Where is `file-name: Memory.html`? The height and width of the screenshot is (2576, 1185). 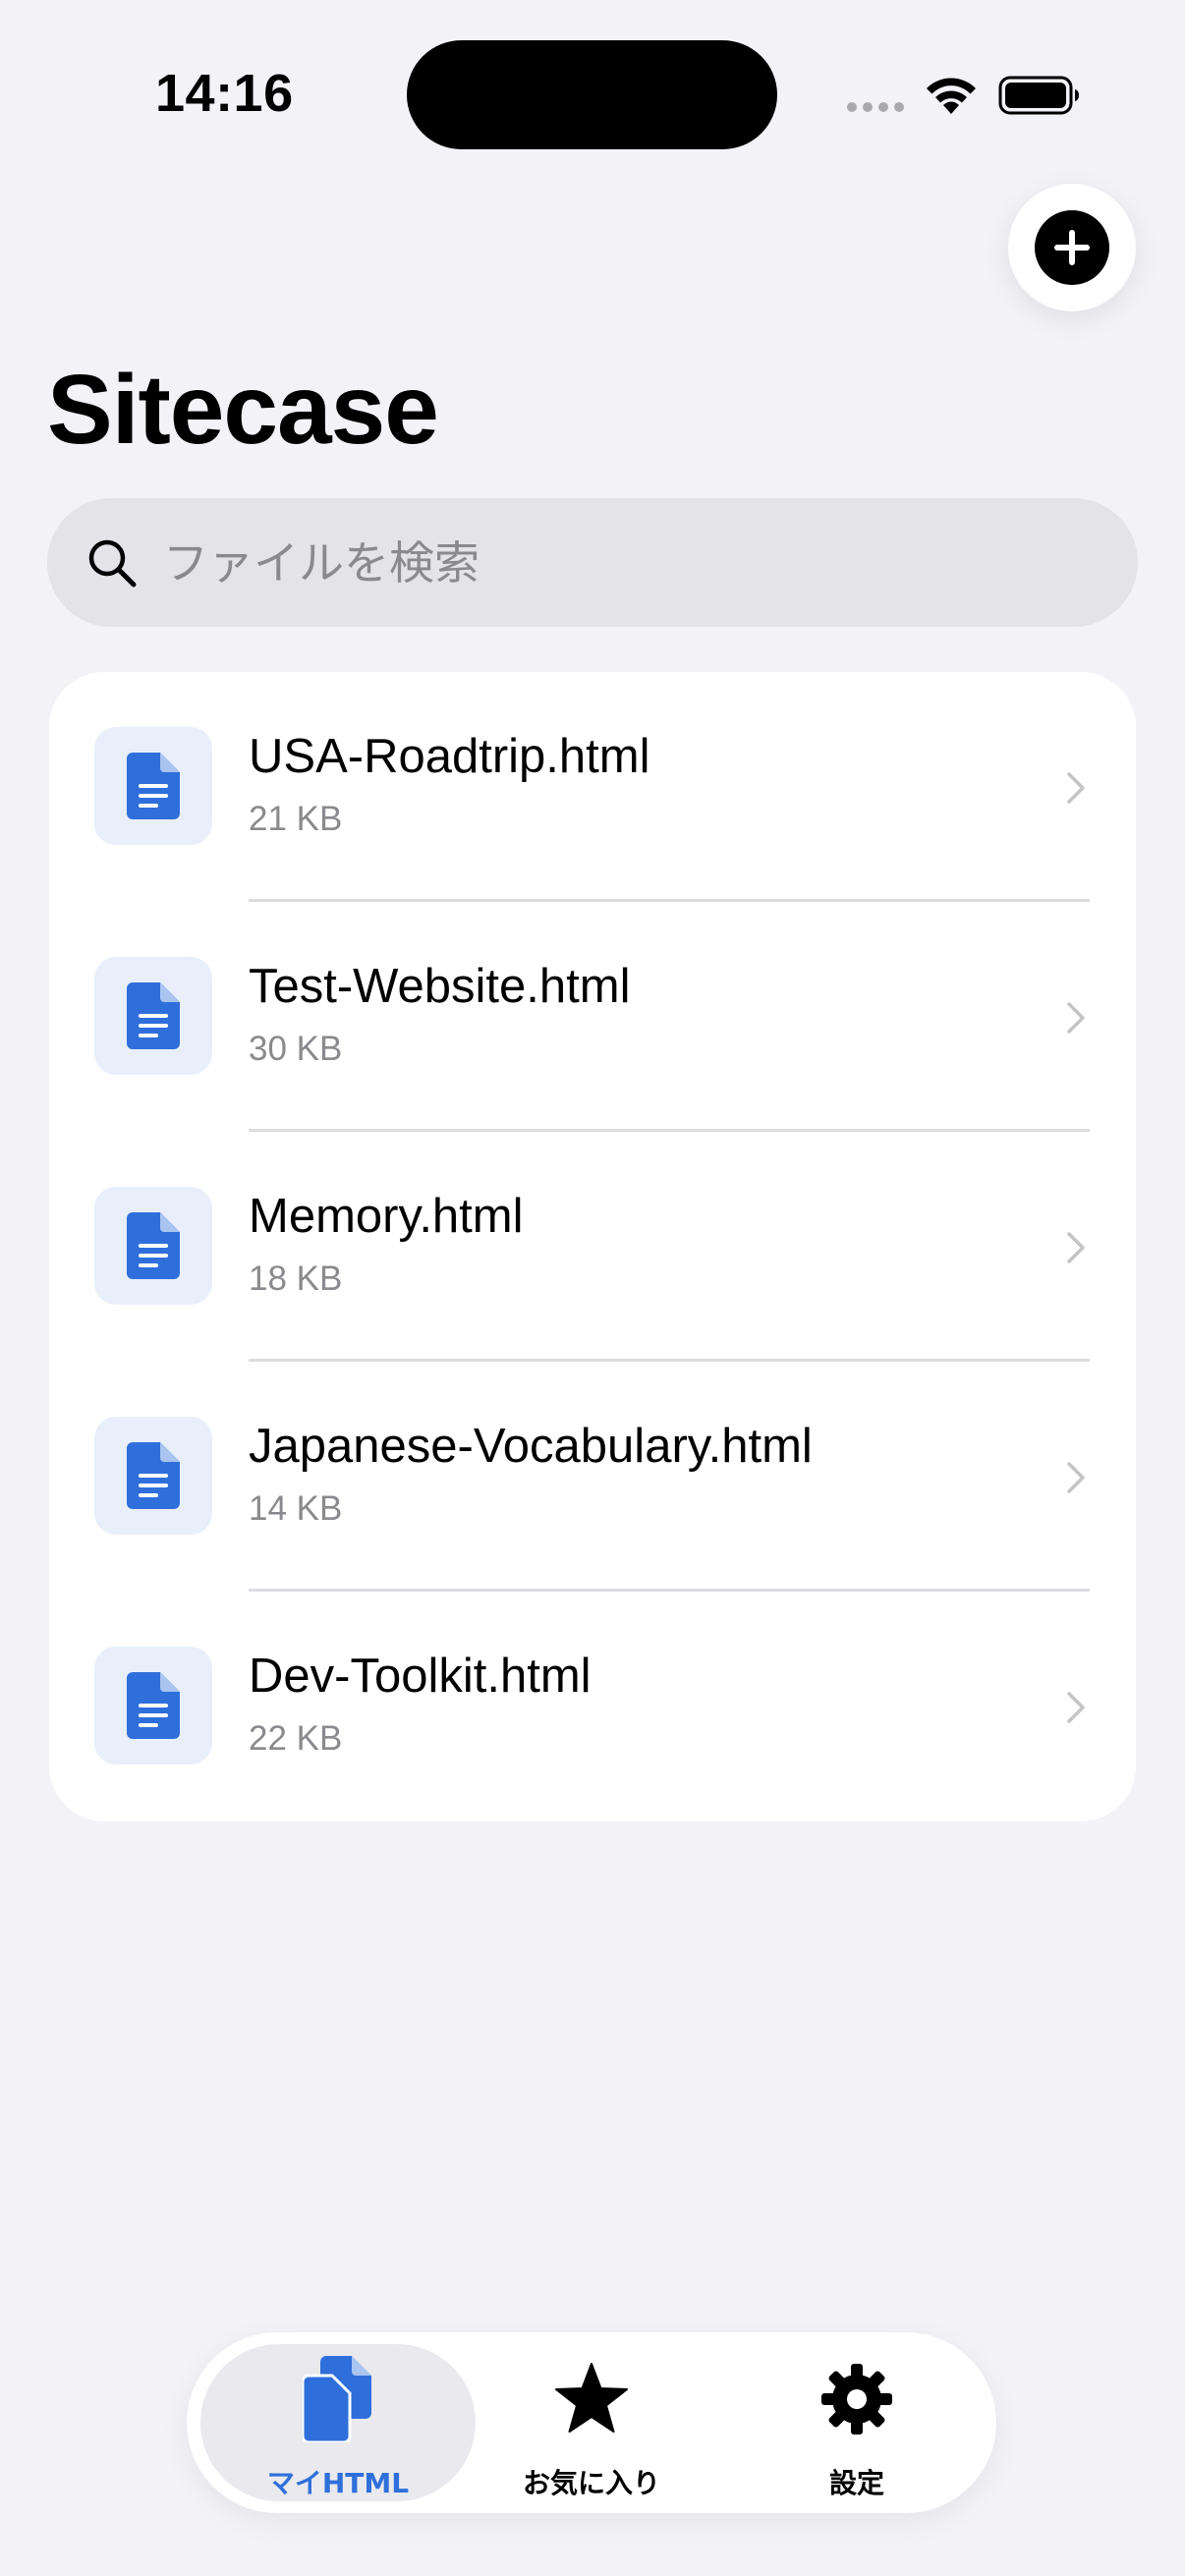 file-name: Memory.html is located at coordinates (386, 1216).